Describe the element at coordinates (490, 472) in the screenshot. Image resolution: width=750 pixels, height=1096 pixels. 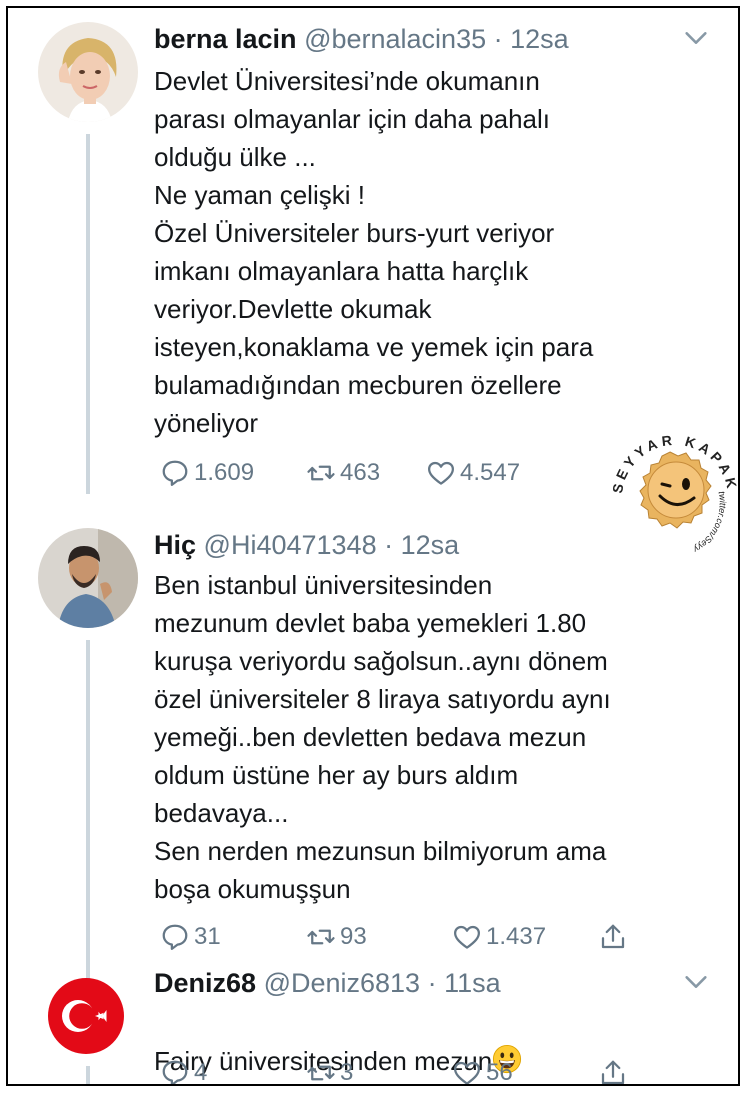
I see `like-count: 4.547` at that location.